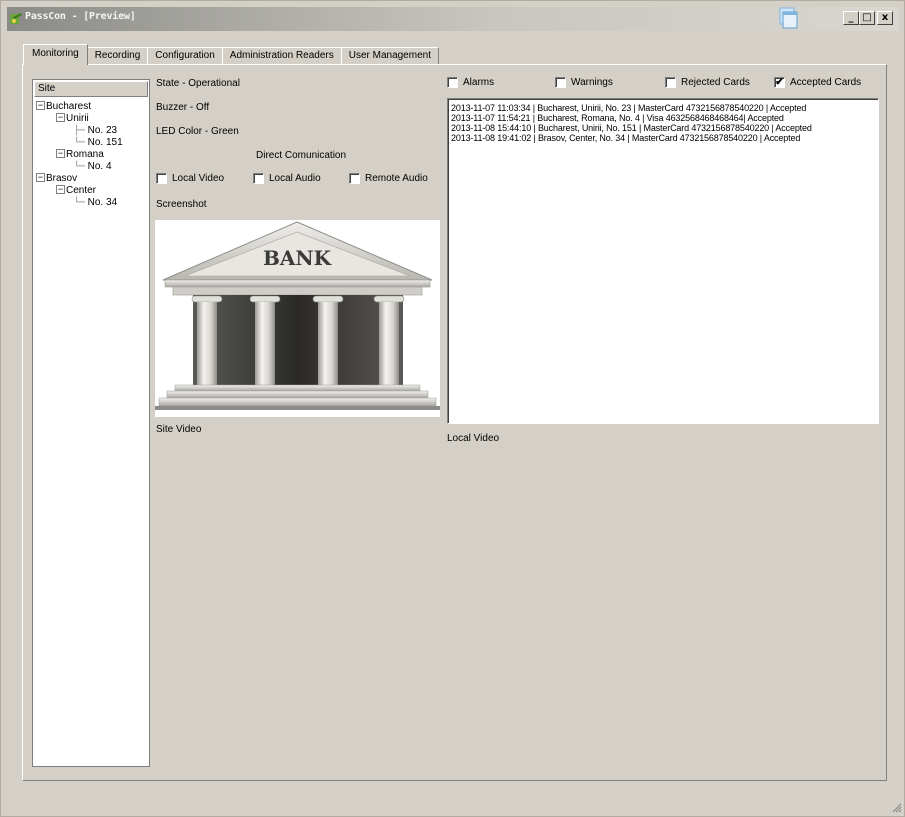 Image resolution: width=905 pixels, height=817 pixels. Describe the element at coordinates (453, 803) in the screenshot. I see `status-bar` at that location.